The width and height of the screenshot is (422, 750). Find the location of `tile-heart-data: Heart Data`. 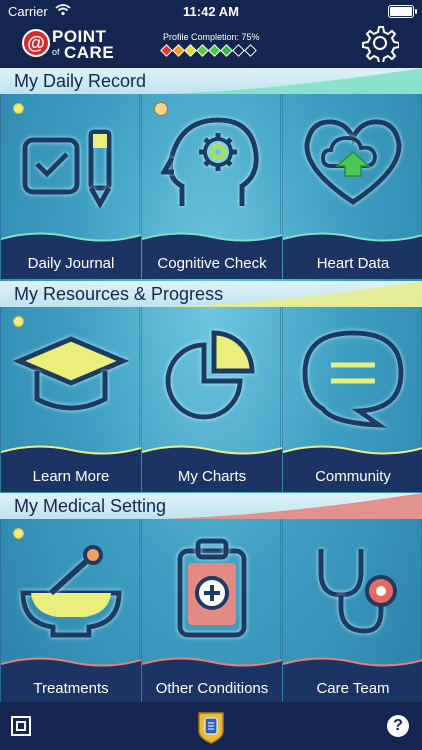

tile-heart-data: Heart Data is located at coordinates (352, 186).